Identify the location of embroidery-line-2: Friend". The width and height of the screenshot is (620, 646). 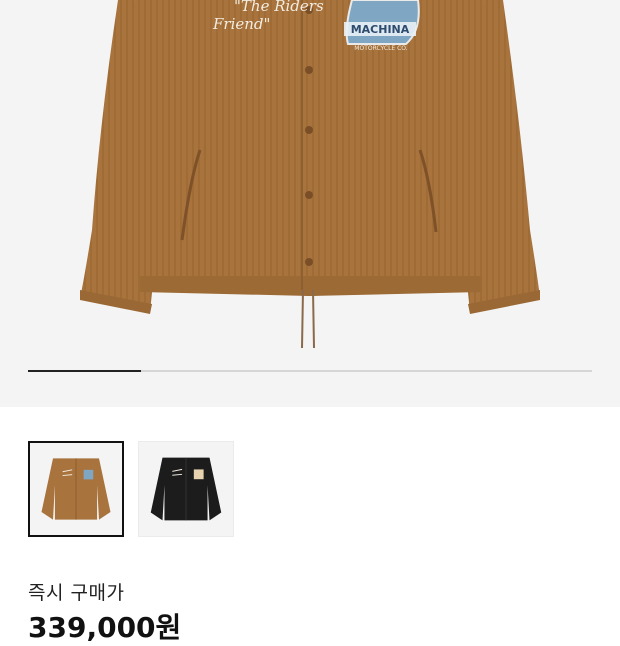
(241, 24).